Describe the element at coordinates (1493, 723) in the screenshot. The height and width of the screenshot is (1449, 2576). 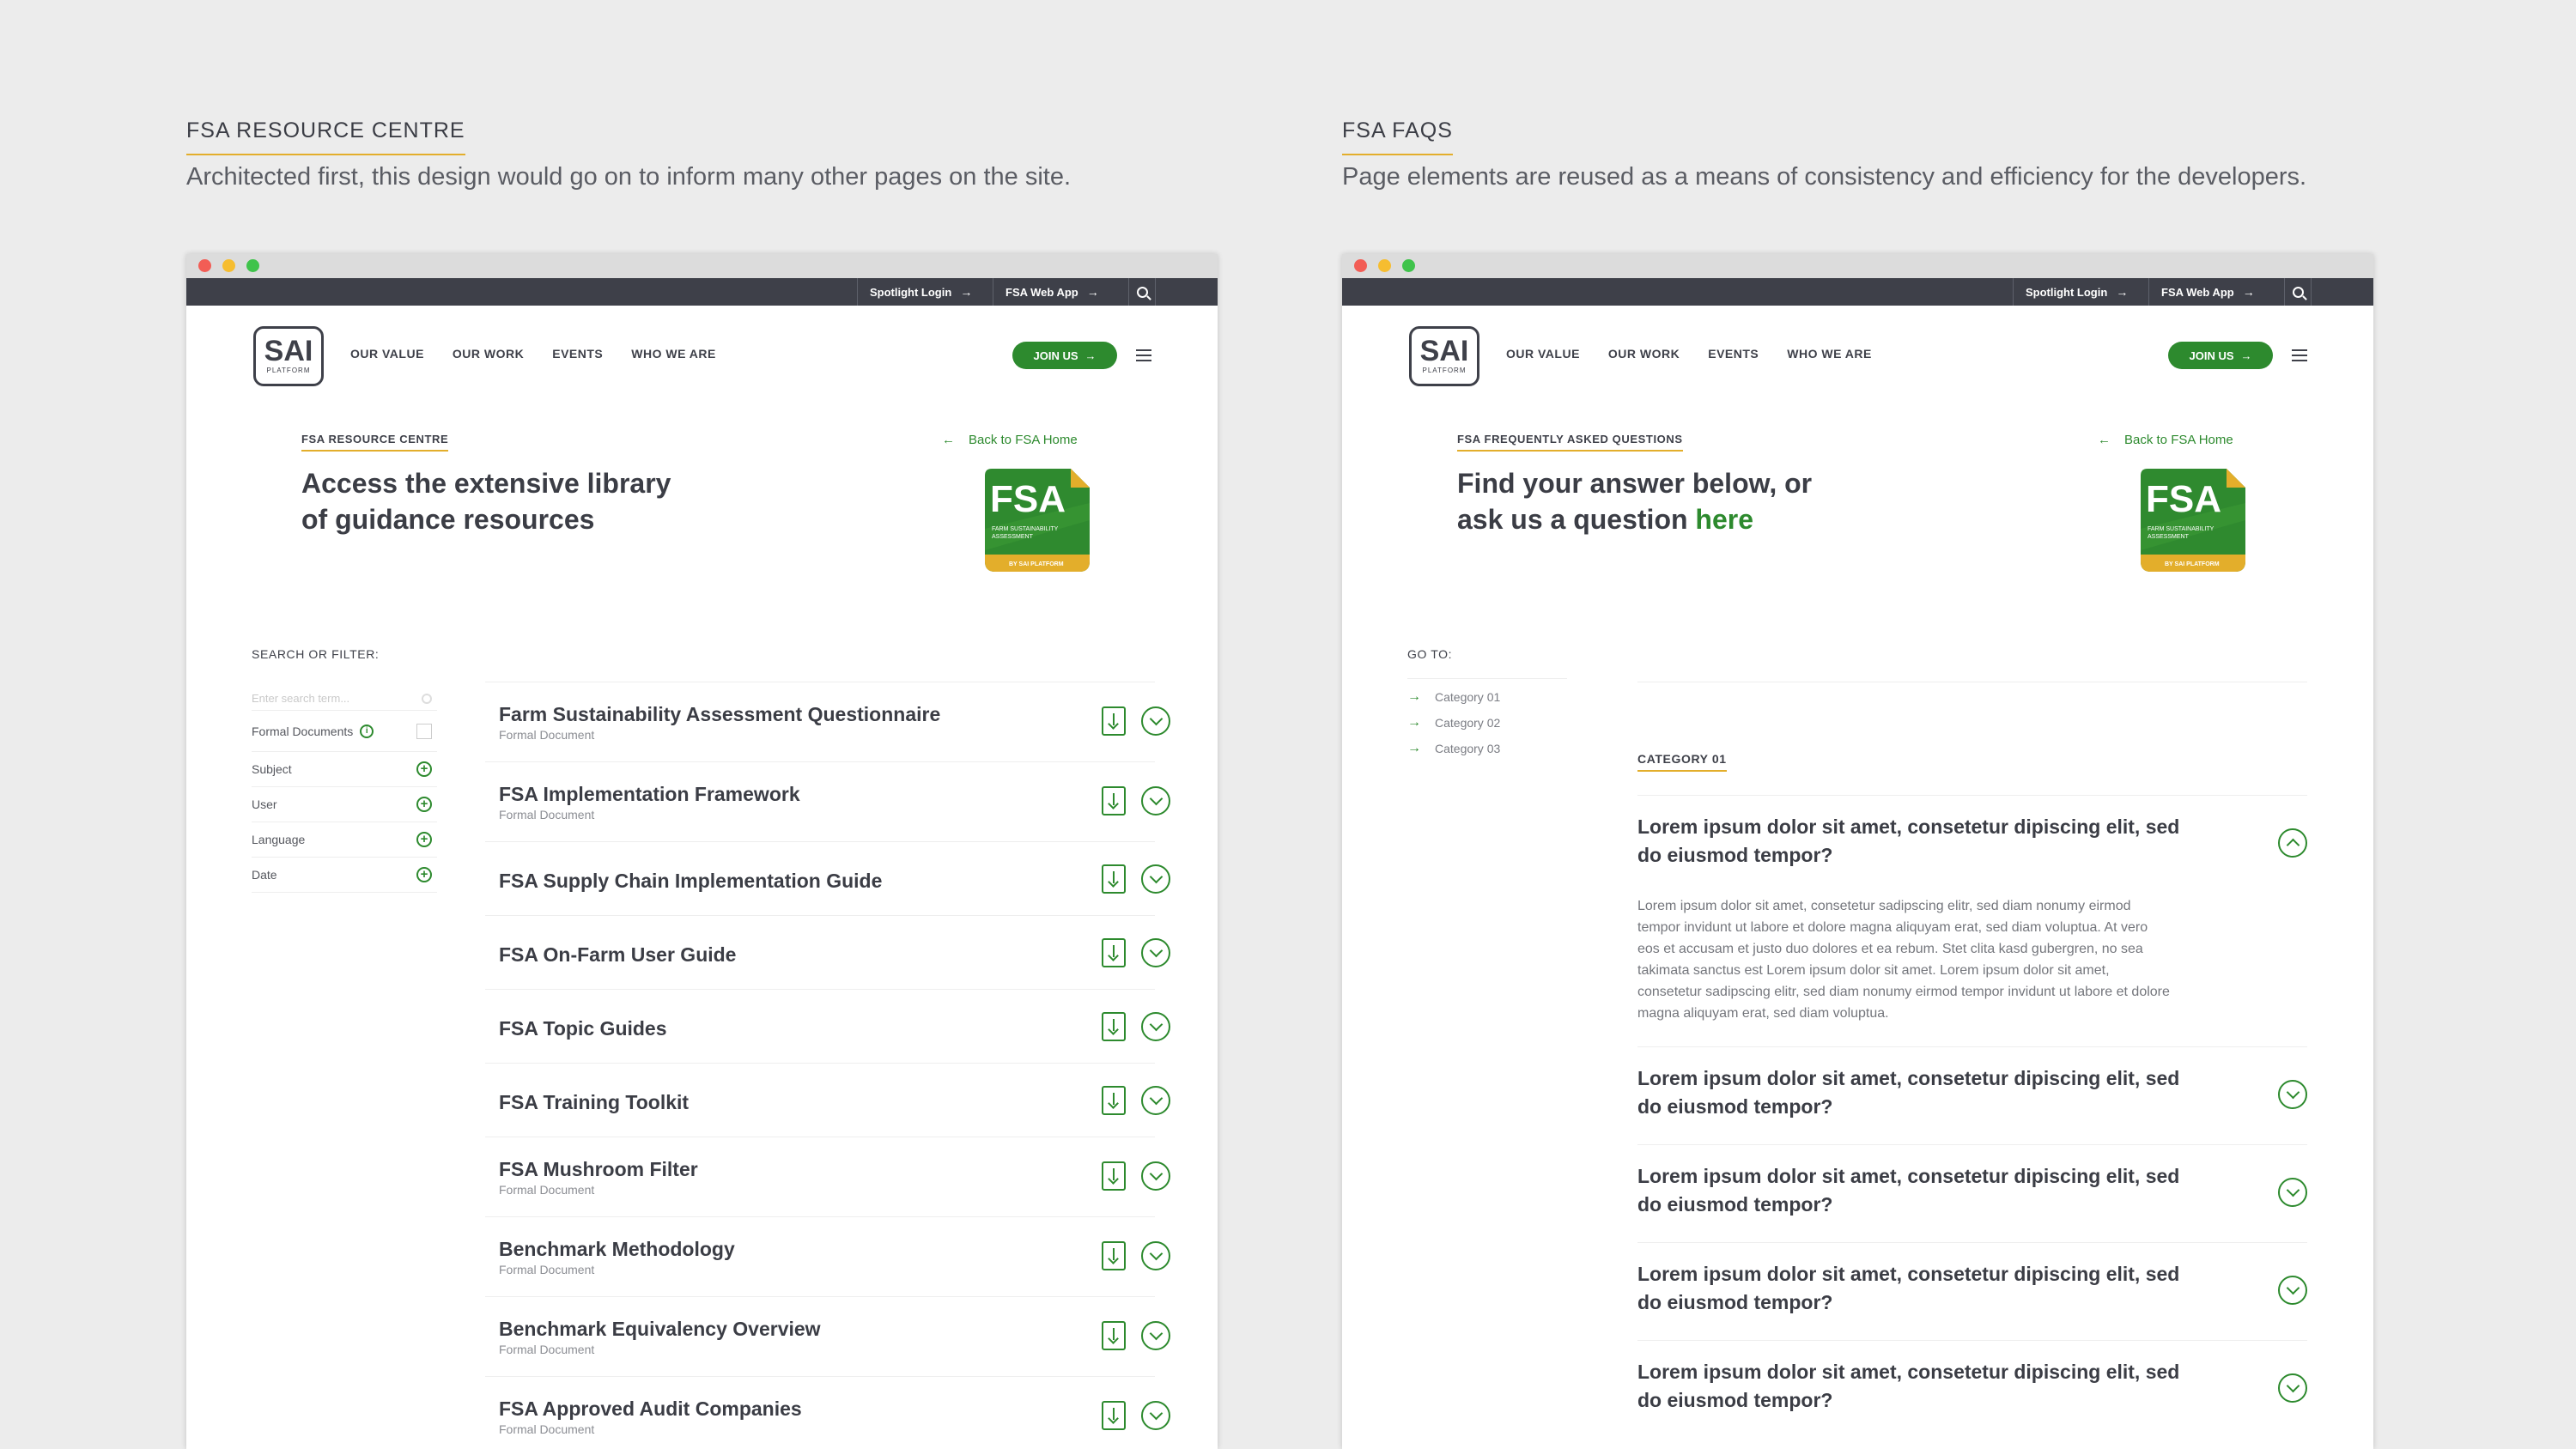
I see `goto-category-02: → Category 02` at that location.